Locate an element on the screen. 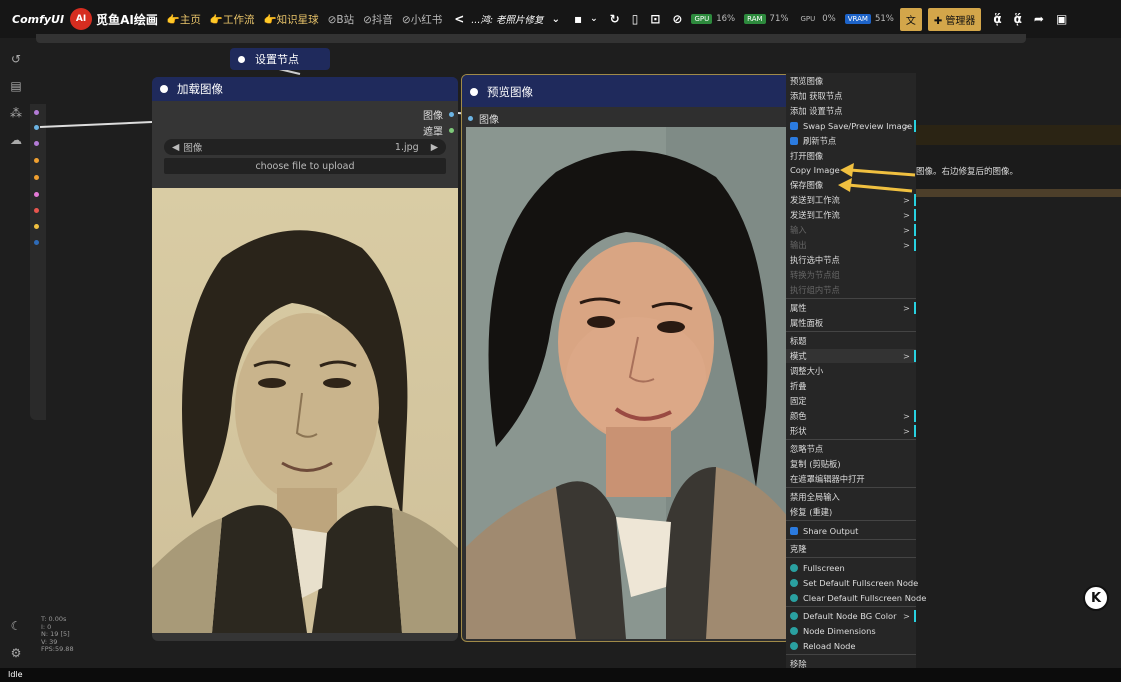  menu-item-reload-node: Reload Node is located at coordinates (851, 646).